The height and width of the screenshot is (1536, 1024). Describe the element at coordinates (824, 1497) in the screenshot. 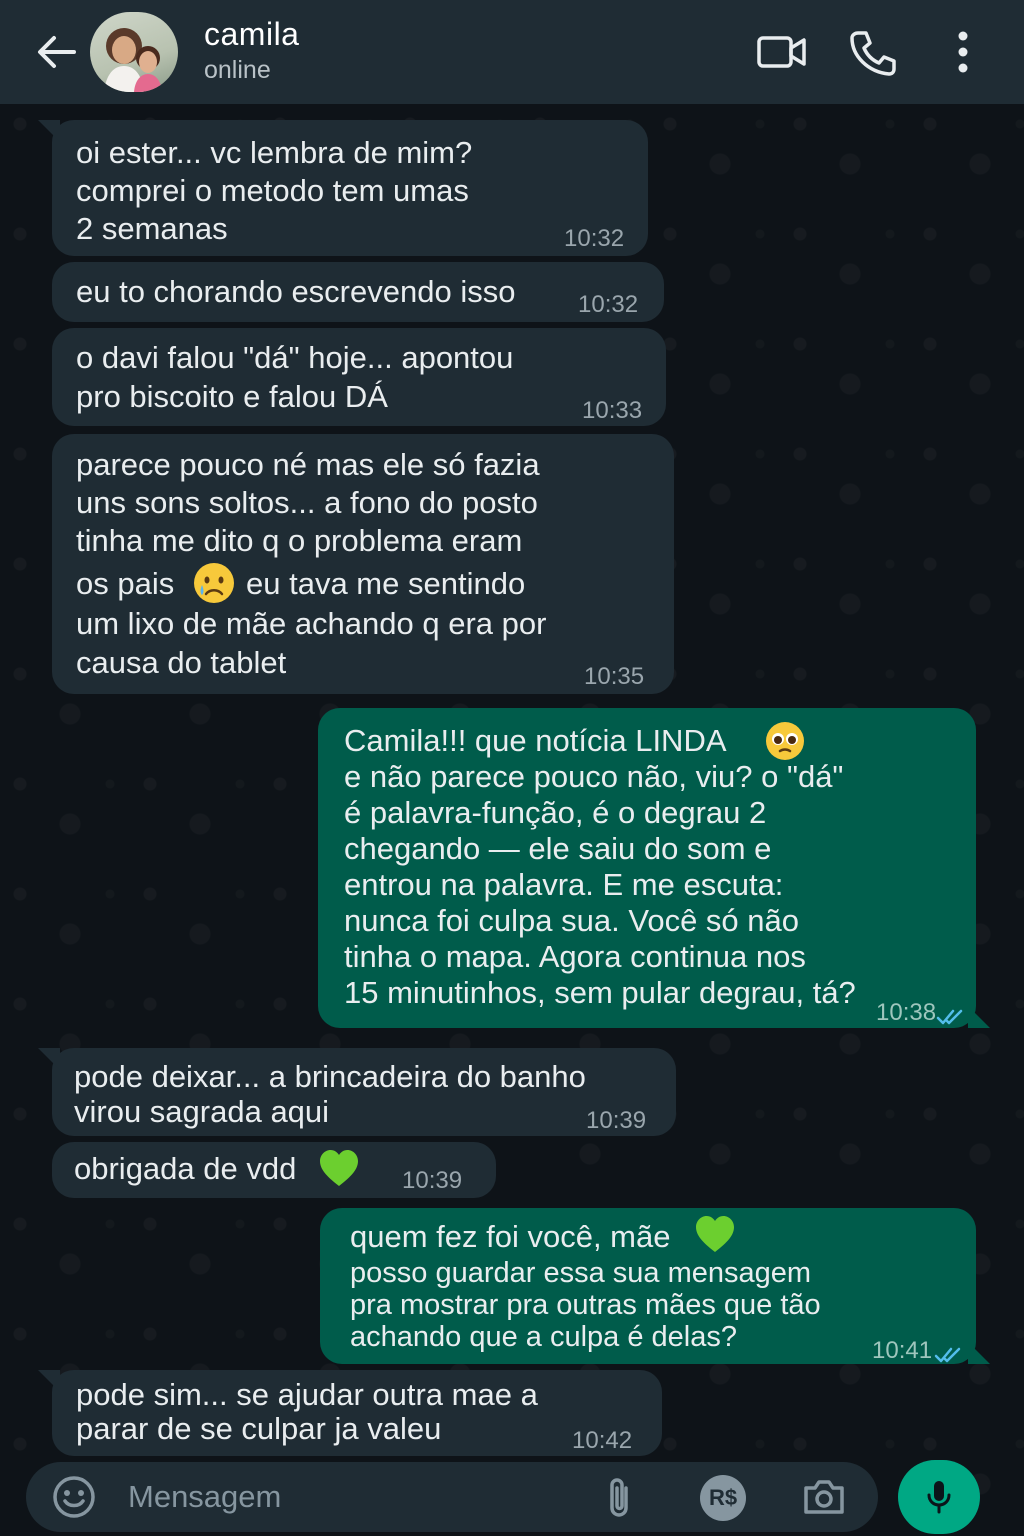

I see `camera-icon` at that location.